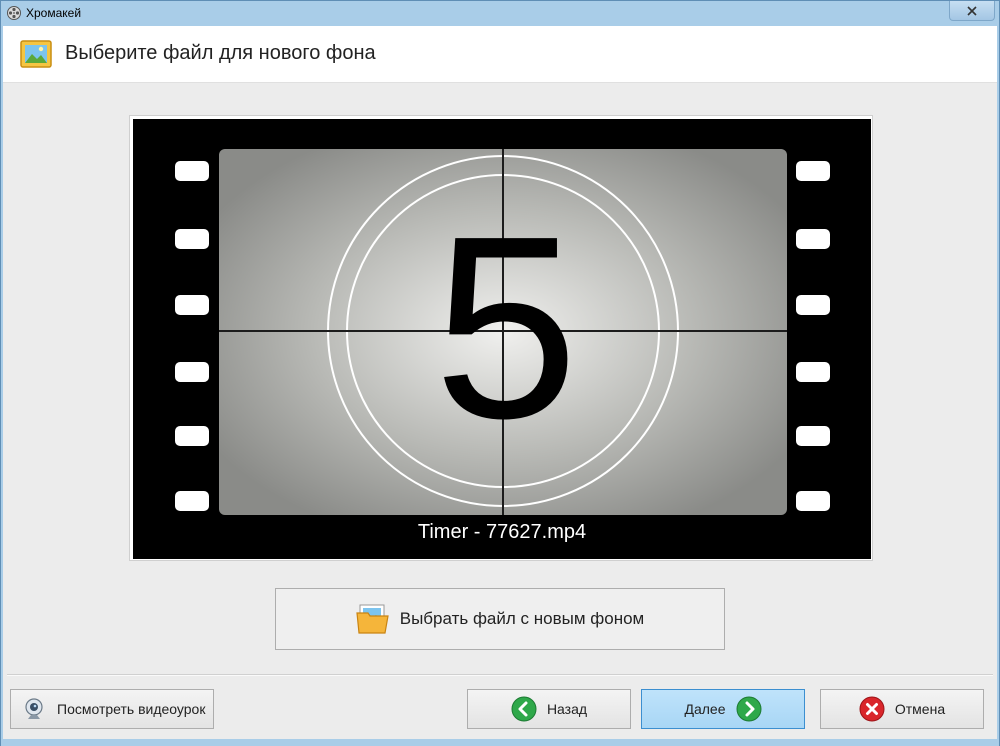 This screenshot has width=1000, height=746. I want to click on back-label: Назад, so click(567, 709).